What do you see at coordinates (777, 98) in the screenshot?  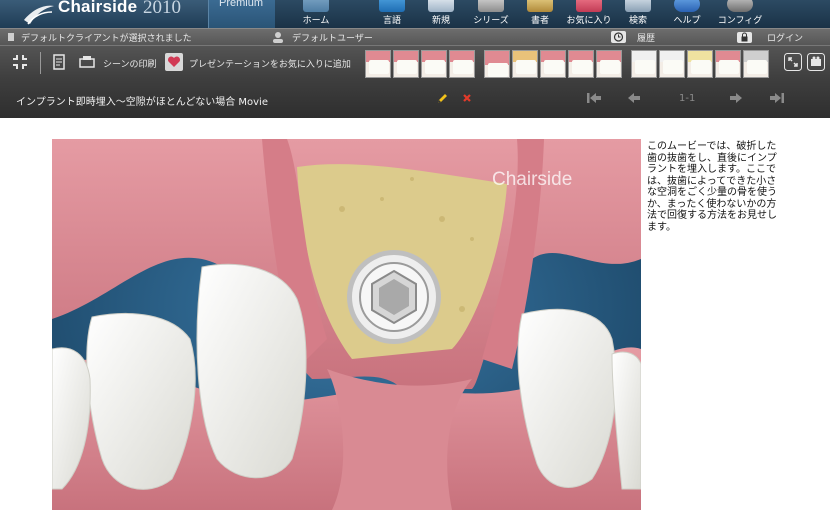 I see `last-page-icon` at bounding box center [777, 98].